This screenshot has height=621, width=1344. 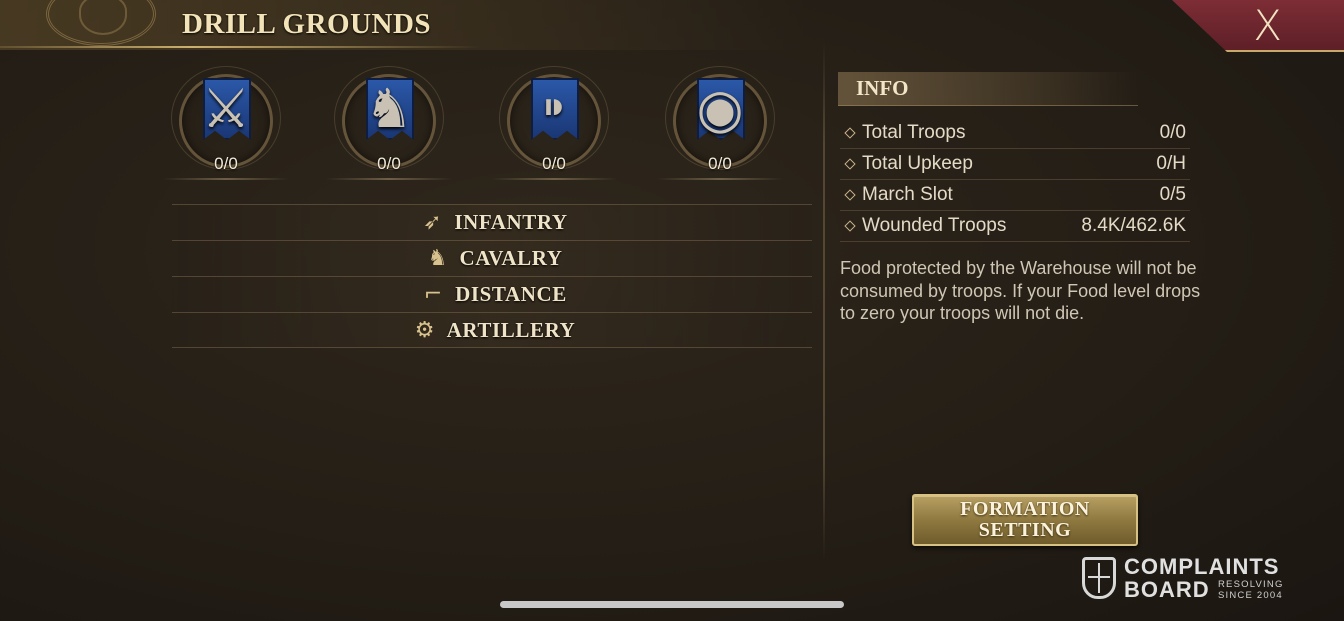 What do you see at coordinates (907, 194) in the screenshot?
I see `info-label: March Slot` at bounding box center [907, 194].